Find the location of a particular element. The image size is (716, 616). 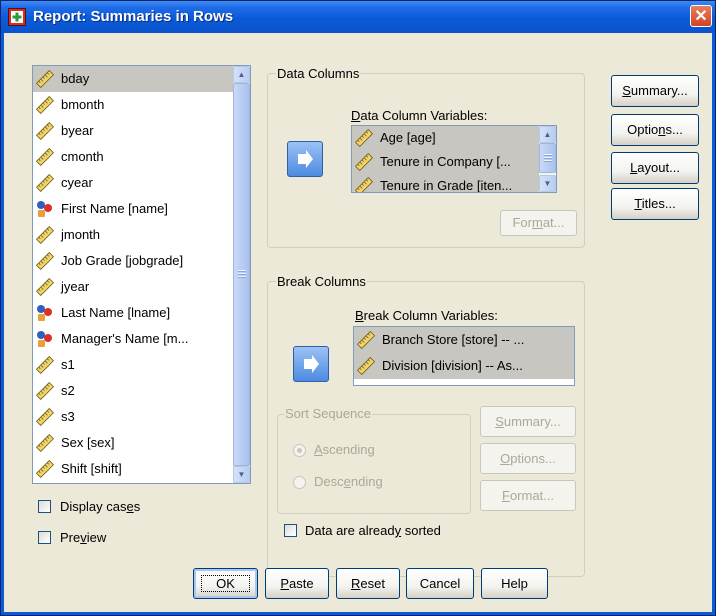

source-list-scrollbar: ▲ ▼ is located at coordinates (241, 274).